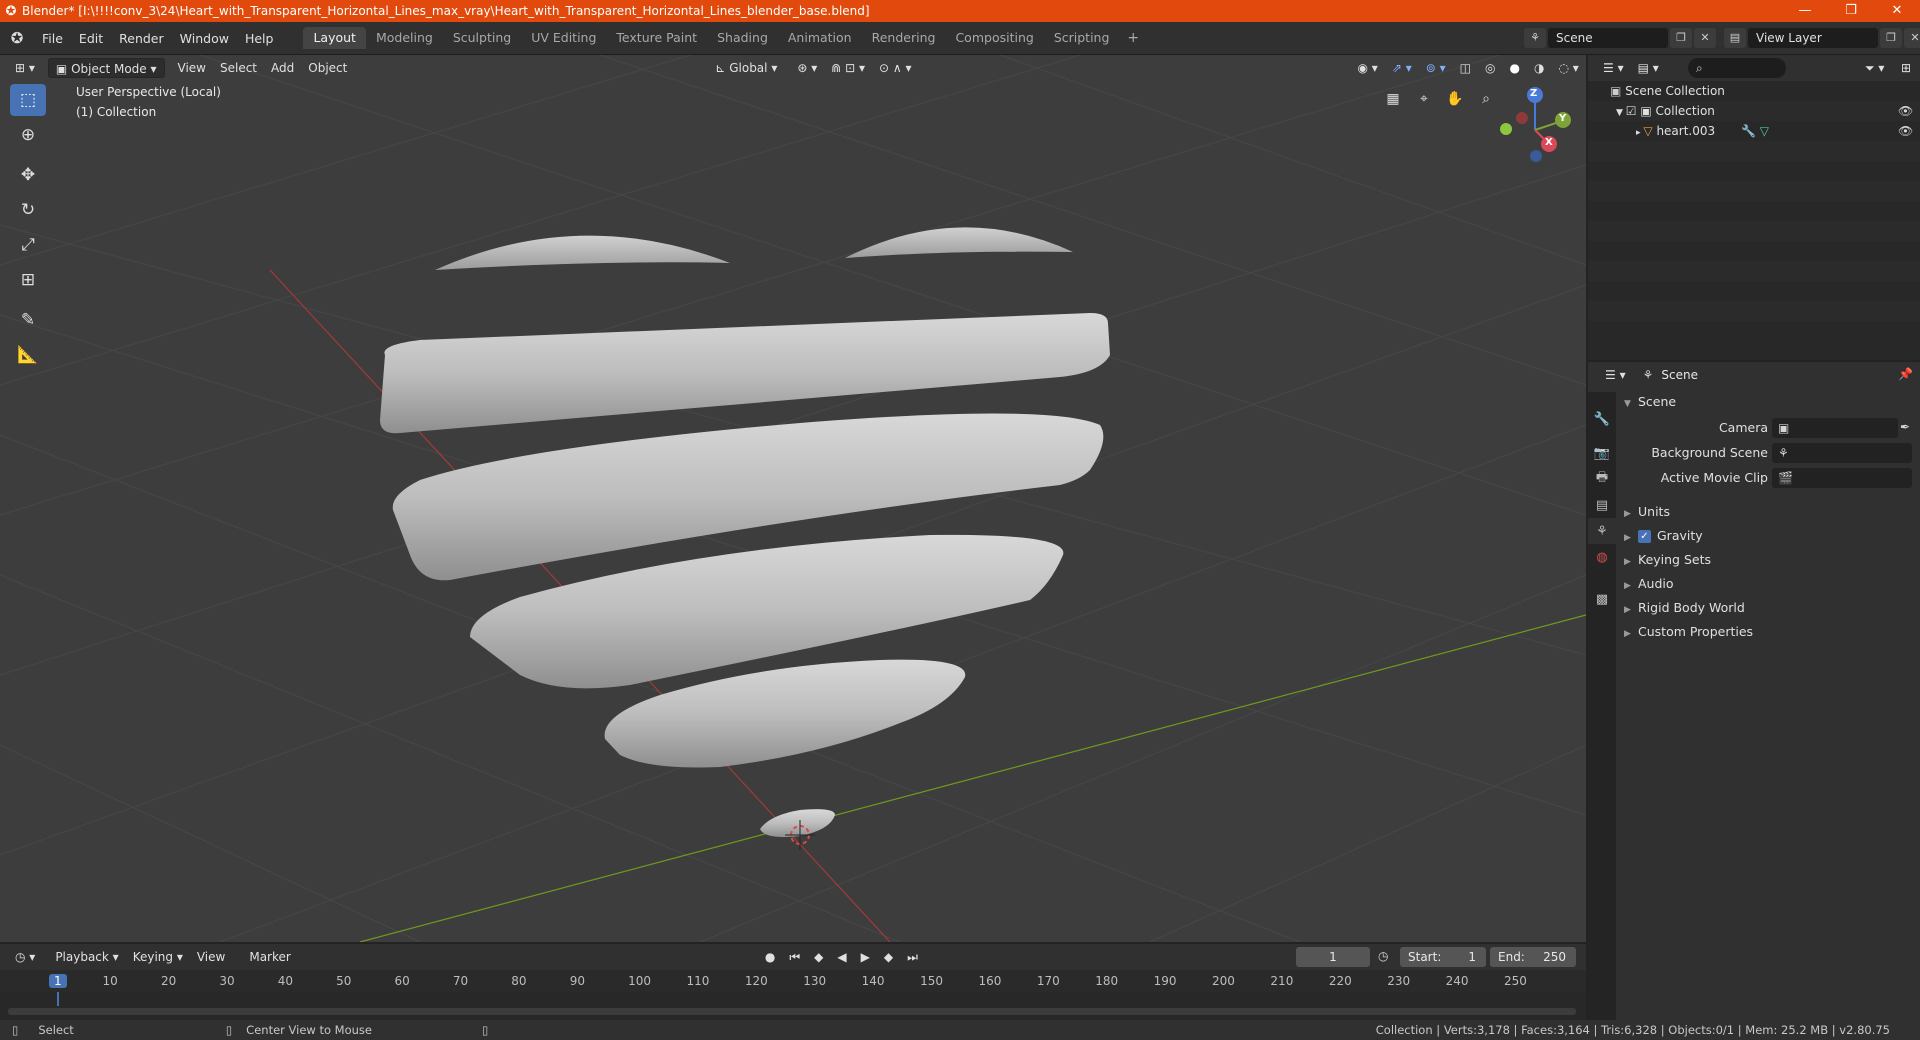 This screenshot has width=1920, height=1040. Describe the element at coordinates (1633, 111) in the screenshot. I see `collection-checkbox: ☑` at that location.